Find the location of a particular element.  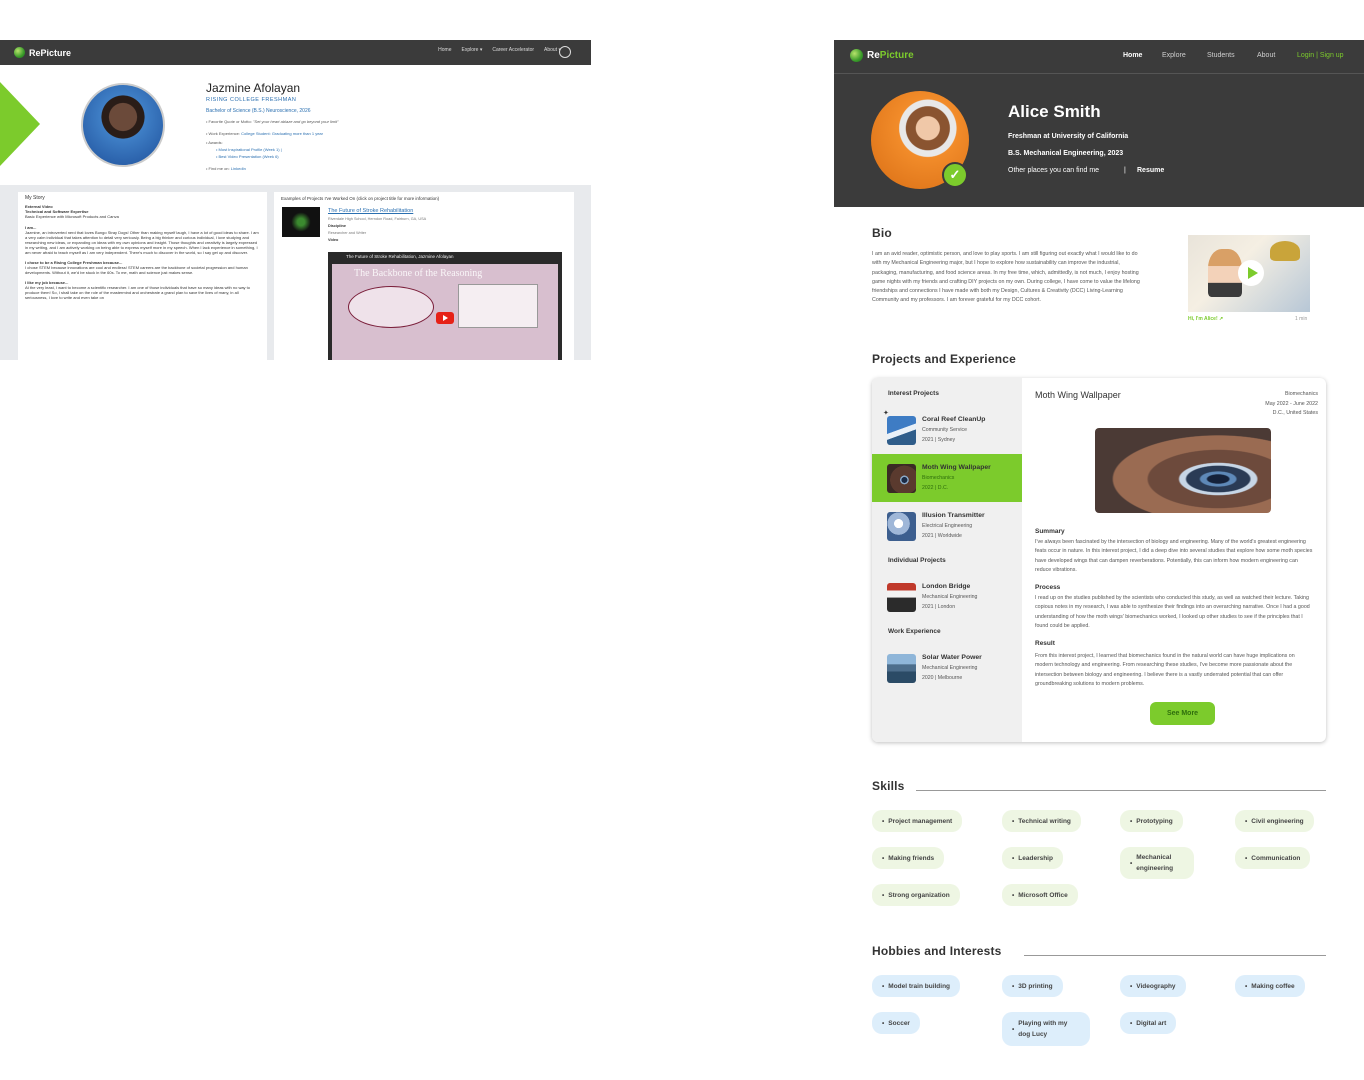

youtube-play-icon is located at coordinates (445, 318).